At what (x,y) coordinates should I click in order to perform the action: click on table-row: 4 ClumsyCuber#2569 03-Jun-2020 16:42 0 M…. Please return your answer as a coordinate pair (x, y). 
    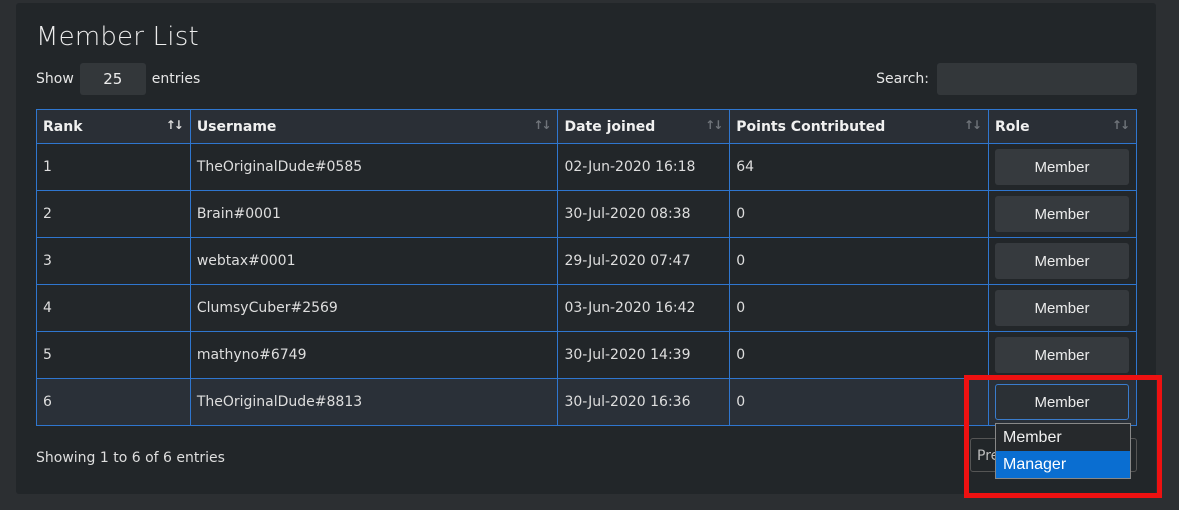
    Looking at the image, I should click on (587, 308).